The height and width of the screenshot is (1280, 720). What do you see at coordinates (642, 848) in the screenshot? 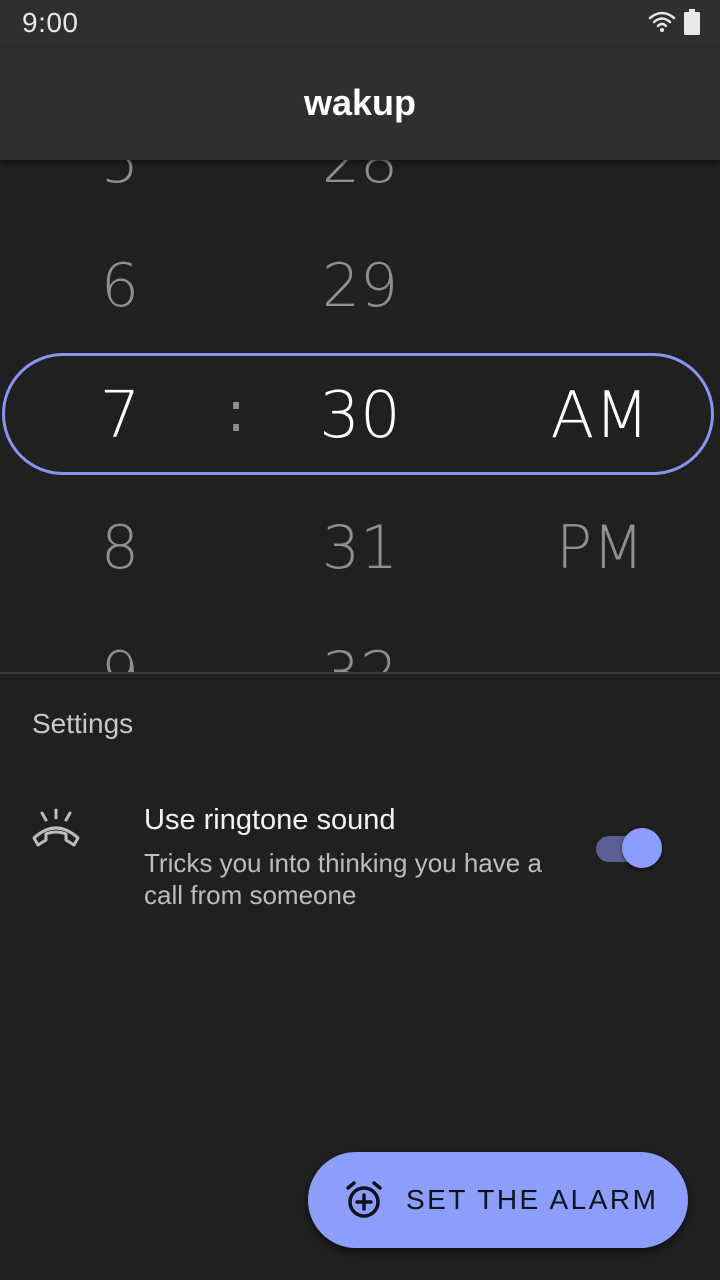
I see `toggle-thumb` at bounding box center [642, 848].